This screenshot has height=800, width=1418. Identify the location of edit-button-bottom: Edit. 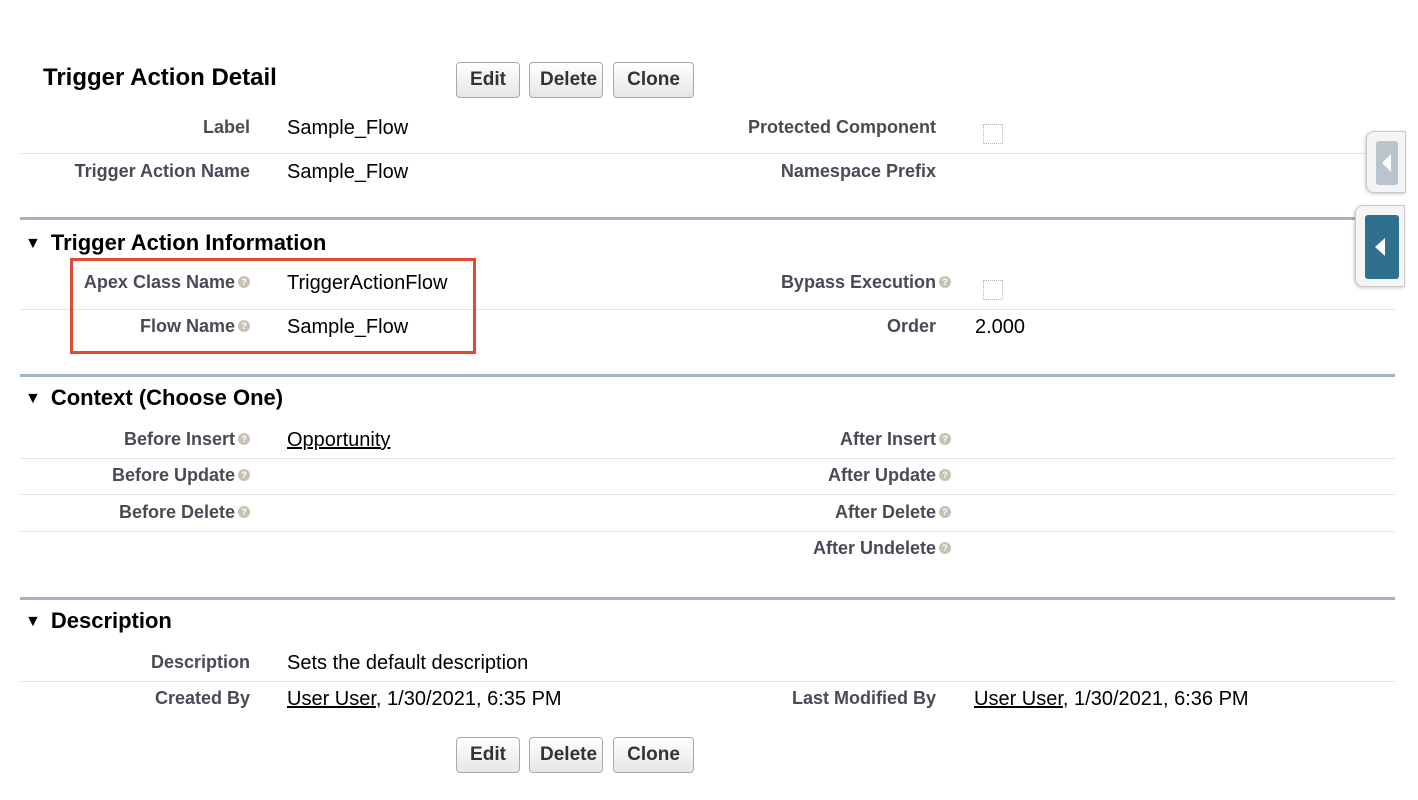
(488, 755).